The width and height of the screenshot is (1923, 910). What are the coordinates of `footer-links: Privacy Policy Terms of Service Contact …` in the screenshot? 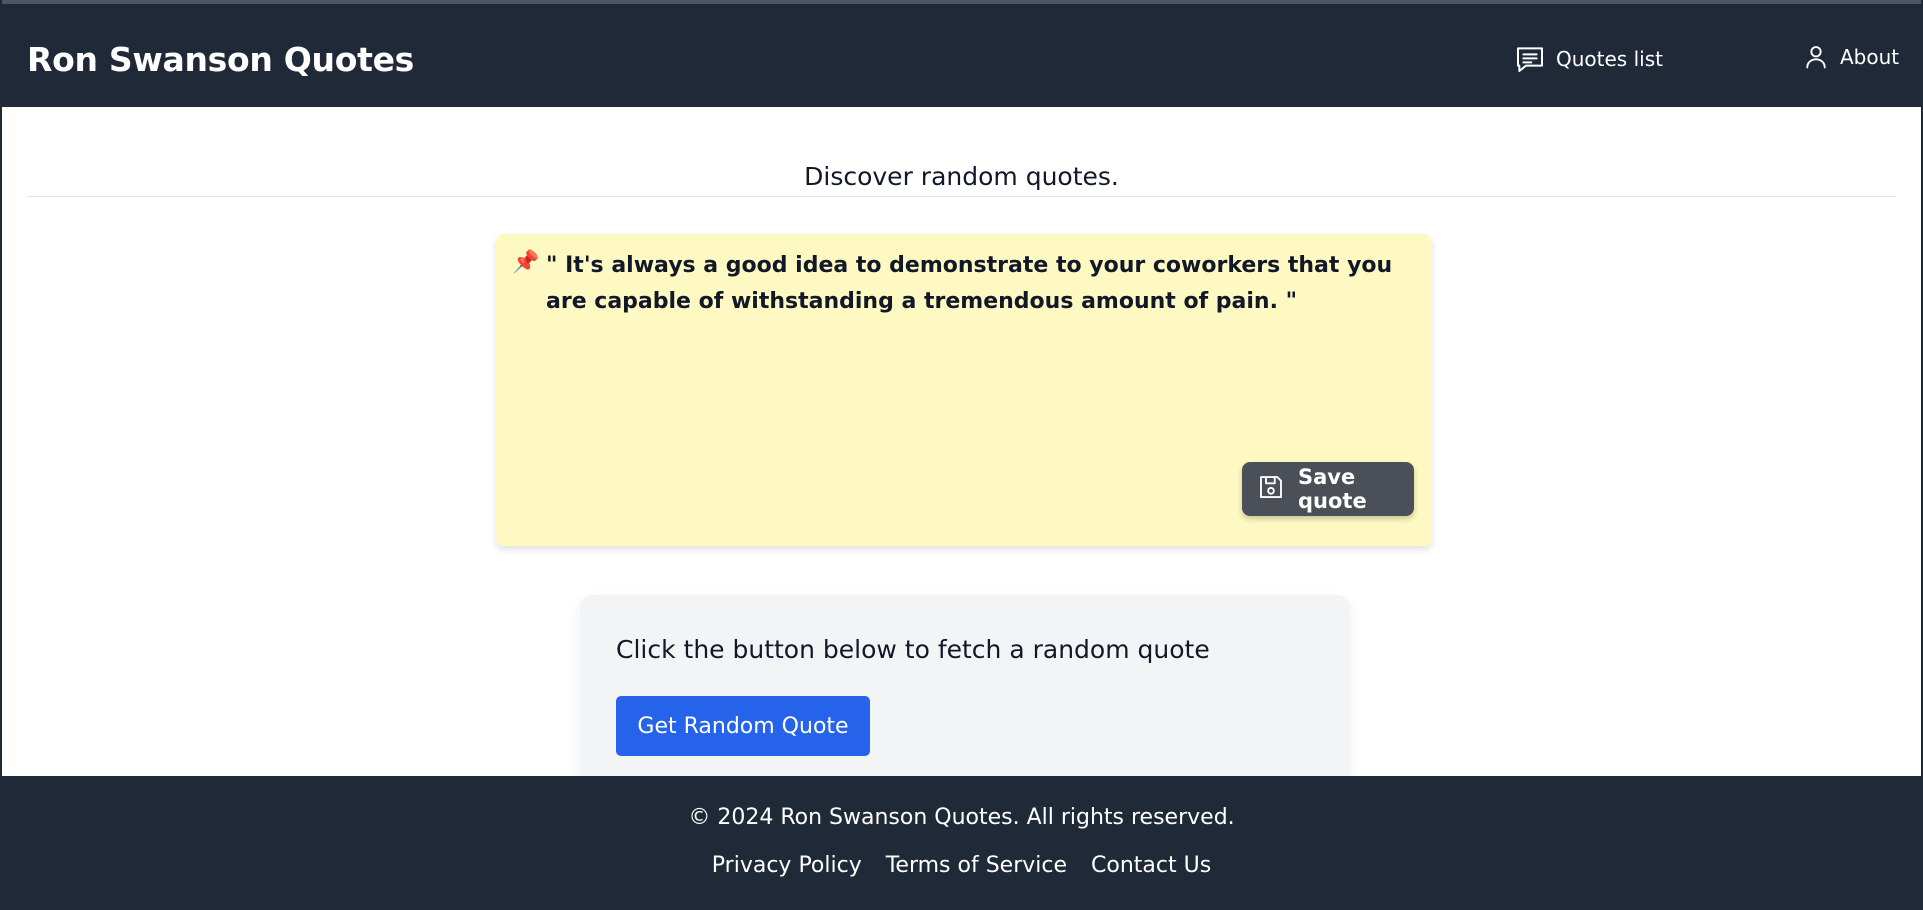 It's located at (961, 865).